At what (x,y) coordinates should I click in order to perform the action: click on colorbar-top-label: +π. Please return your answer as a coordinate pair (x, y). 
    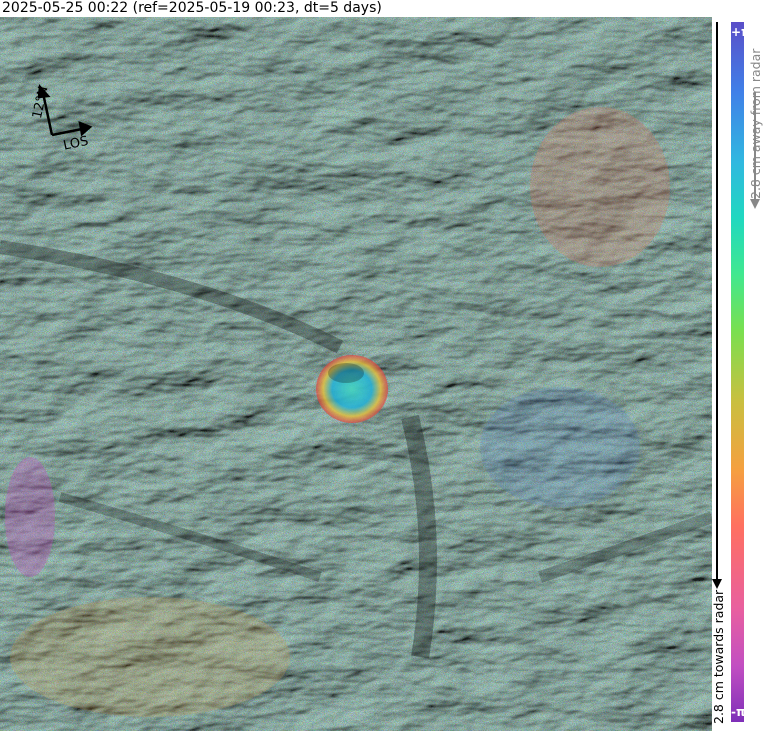
    Looking at the image, I should click on (741, 32).